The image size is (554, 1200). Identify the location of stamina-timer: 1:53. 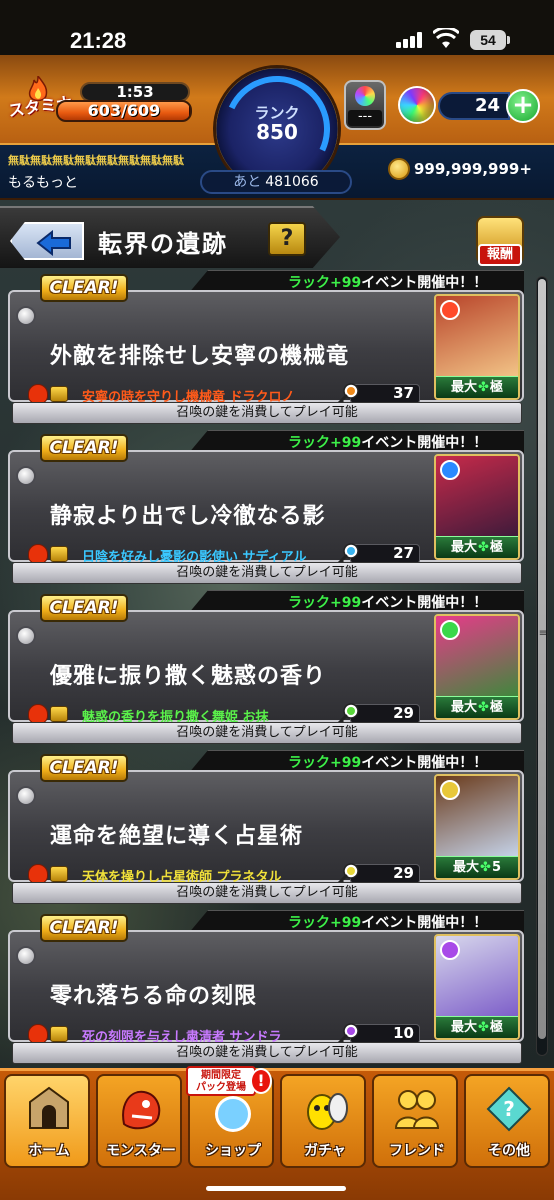
(135, 92).